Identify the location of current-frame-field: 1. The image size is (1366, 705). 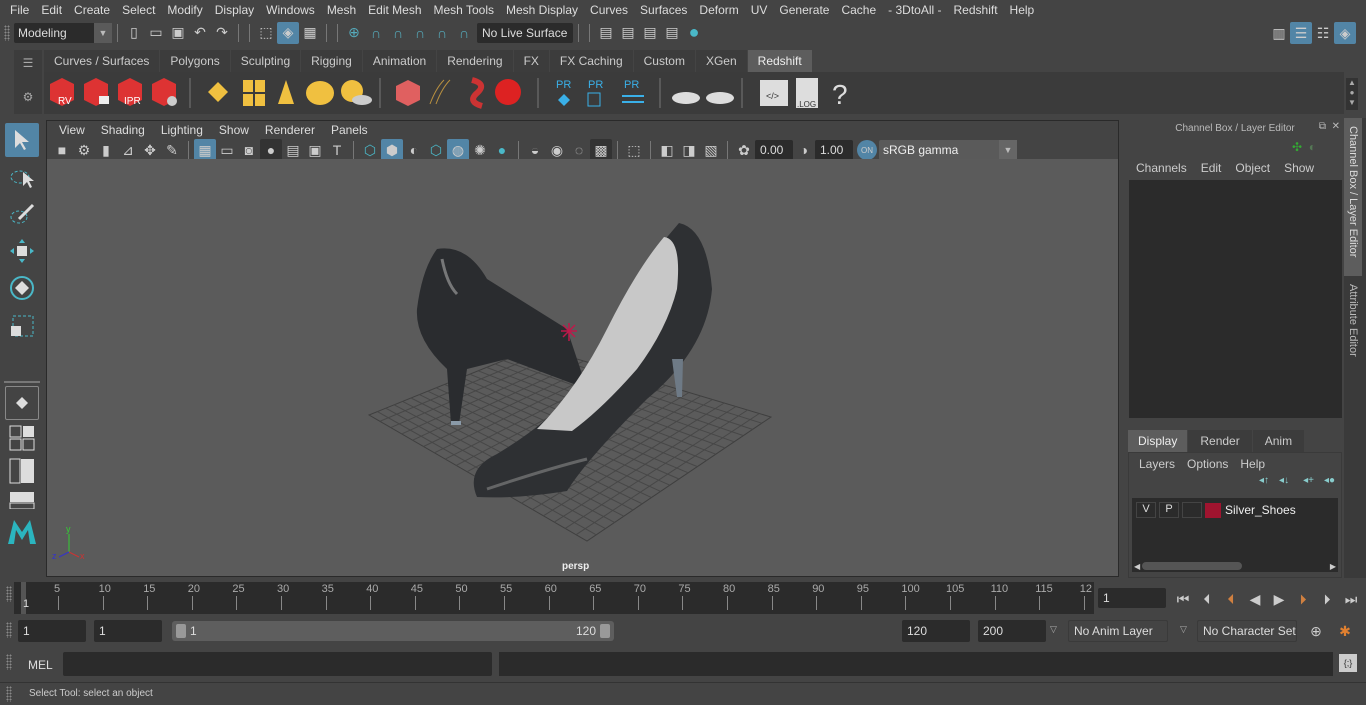
(1132, 598).